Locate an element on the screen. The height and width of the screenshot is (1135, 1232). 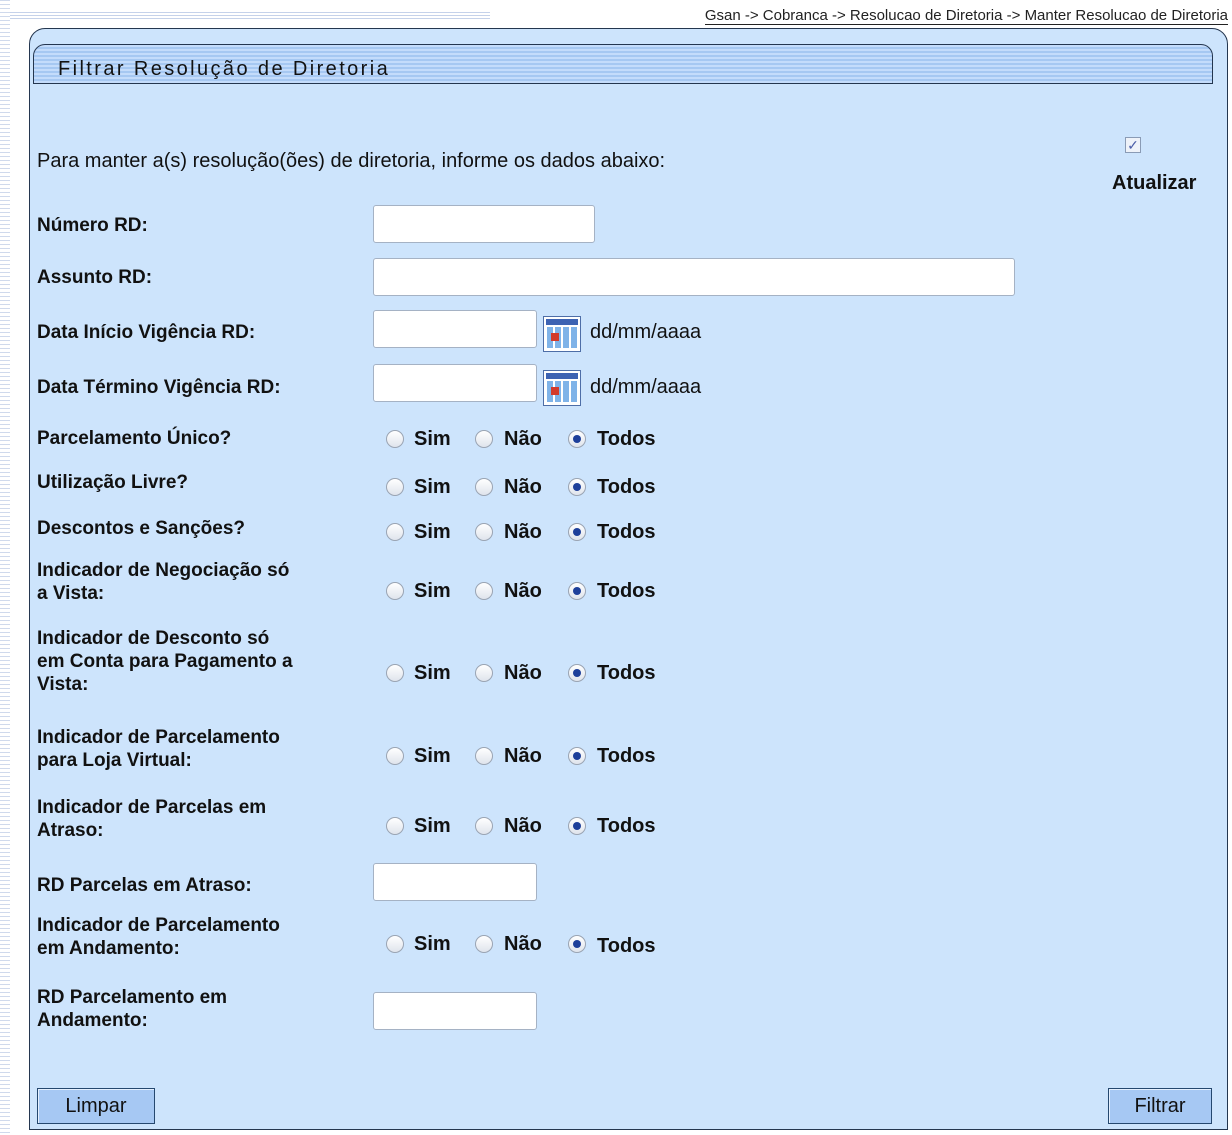
page-title: Filtrar Resolução de Diretoria is located at coordinates (224, 69).